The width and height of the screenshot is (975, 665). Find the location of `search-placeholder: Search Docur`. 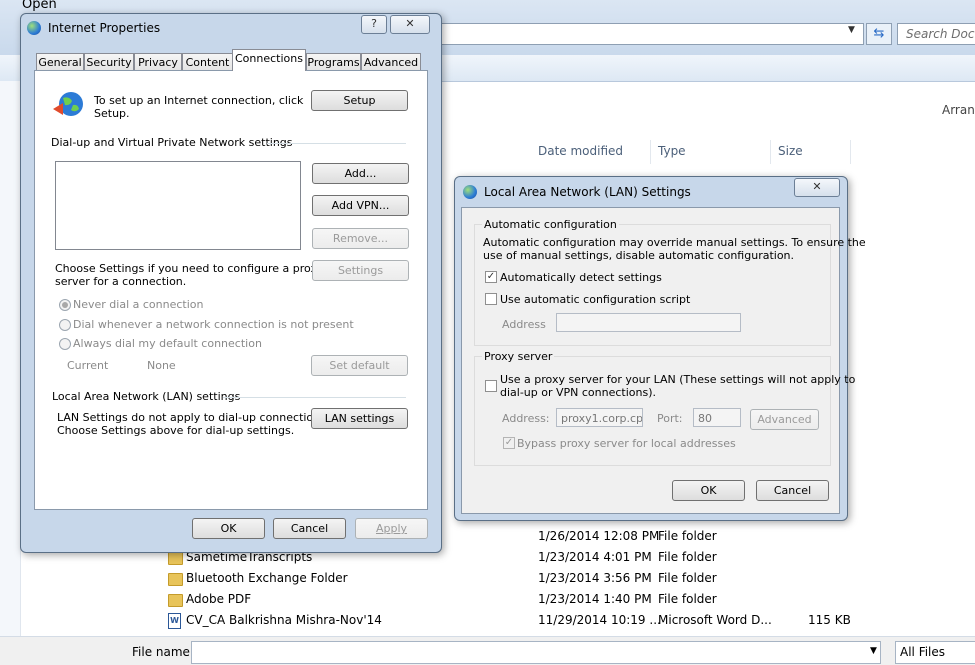

search-placeholder: Search Docur is located at coordinates (940, 34).